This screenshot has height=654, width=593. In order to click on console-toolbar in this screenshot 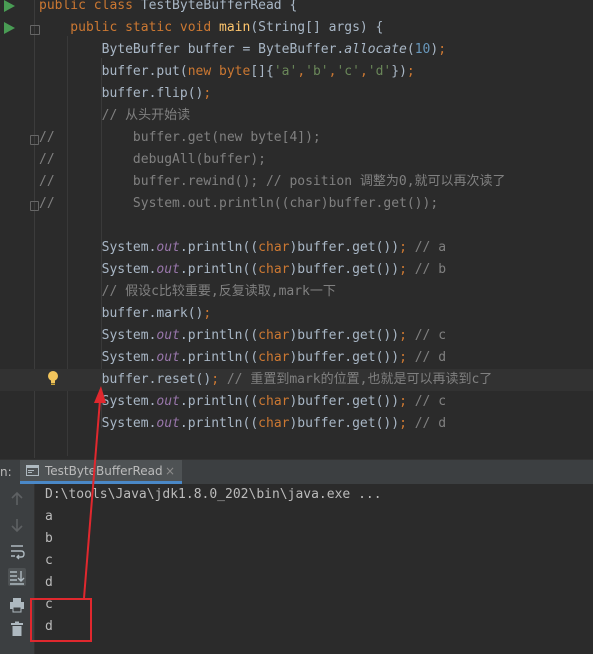, I will do `click(17, 569)`.